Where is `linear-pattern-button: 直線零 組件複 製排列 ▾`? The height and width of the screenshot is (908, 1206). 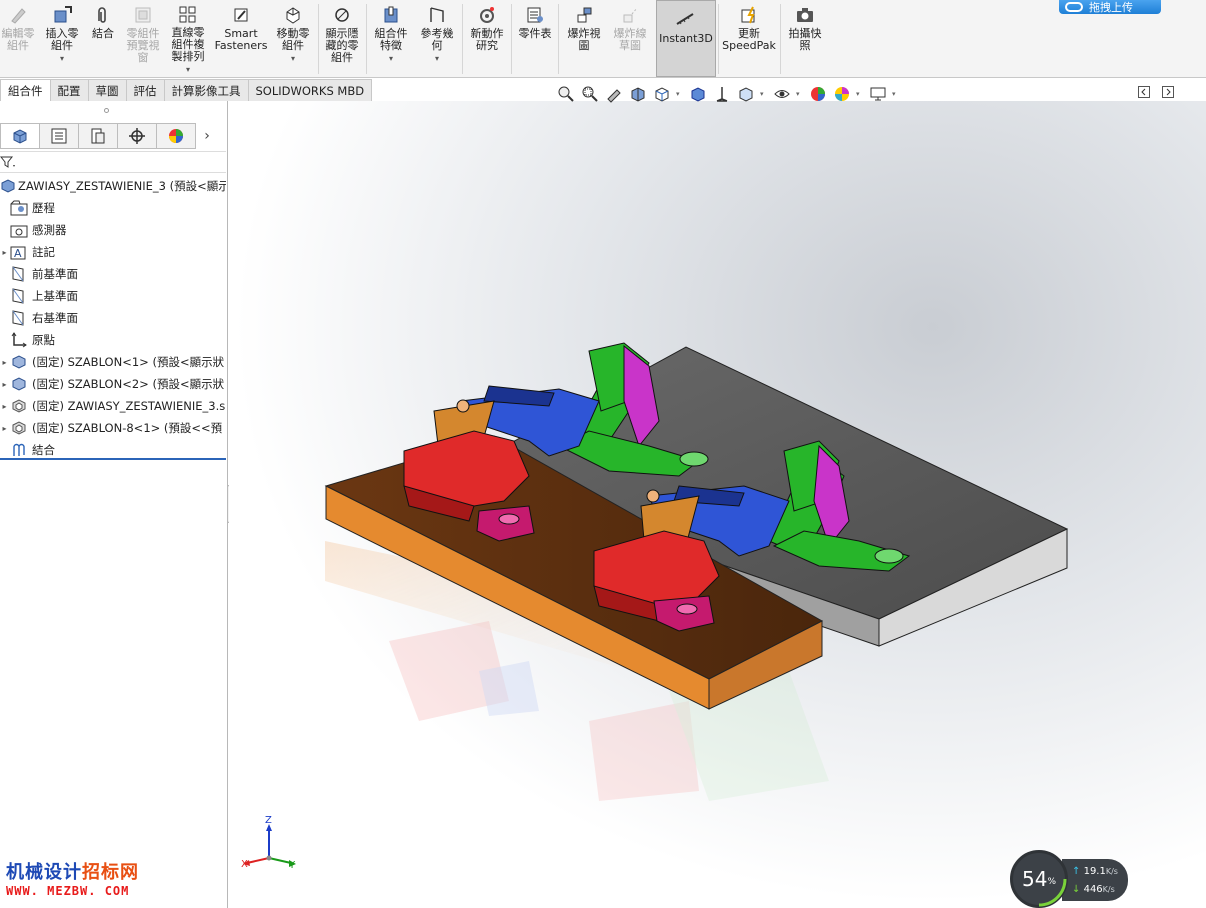 linear-pattern-button: 直線零 組件複 製排列 ▾ is located at coordinates (188, 40).